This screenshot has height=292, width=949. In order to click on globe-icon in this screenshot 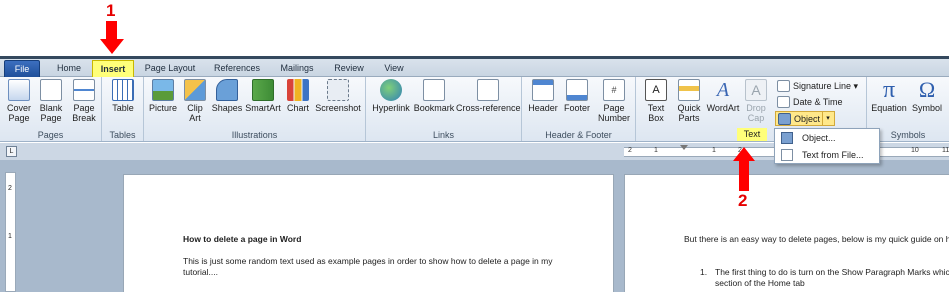, I will do `click(391, 90)`.